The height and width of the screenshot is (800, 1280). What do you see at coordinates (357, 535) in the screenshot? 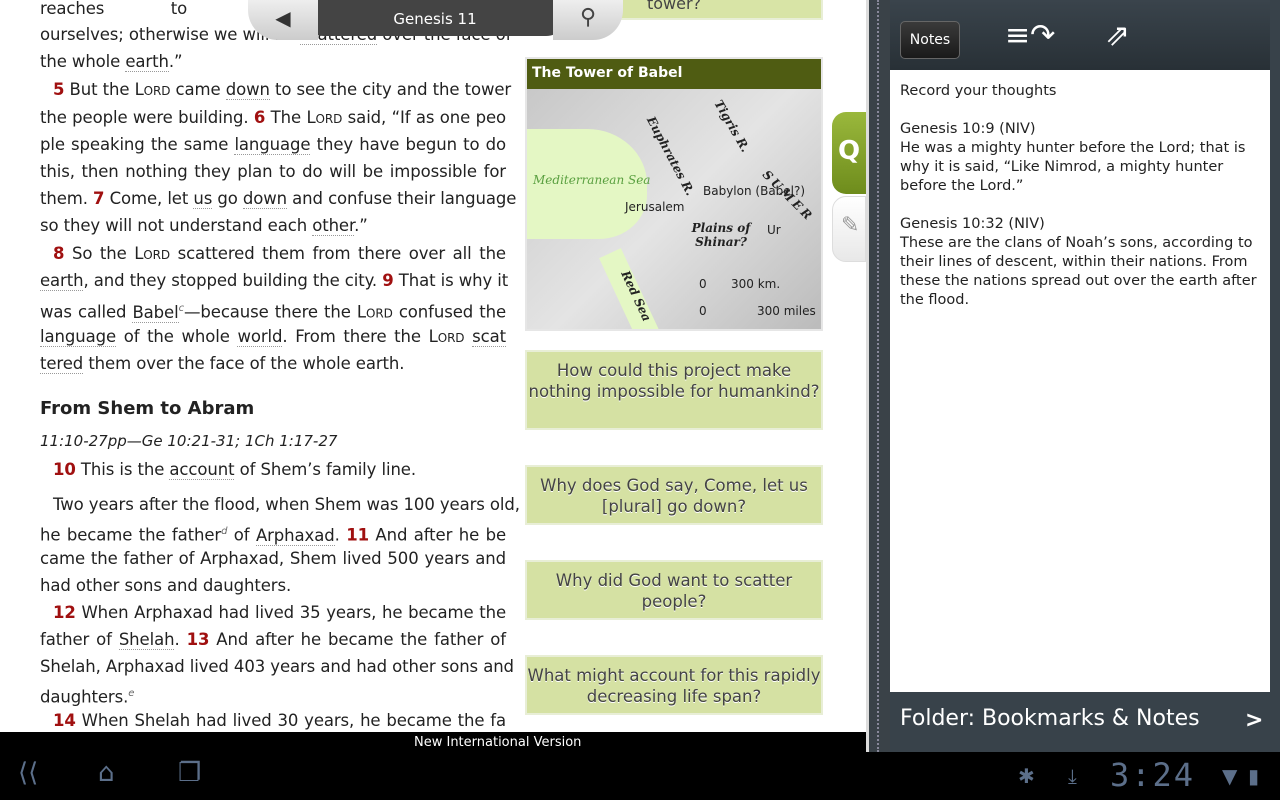
I see `verse-number: 11` at bounding box center [357, 535].